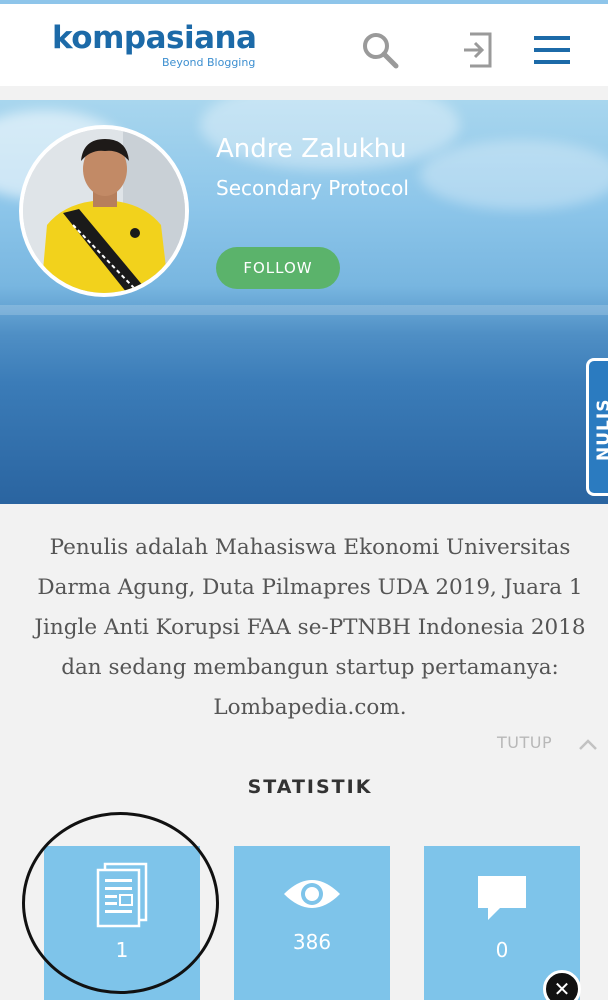 The height and width of the screenshot is (1000, 608). What do you see at coordinates (120, 903) in the screenshot?
I see `highlight-circle-annotation` at bounding box center [120, 903].